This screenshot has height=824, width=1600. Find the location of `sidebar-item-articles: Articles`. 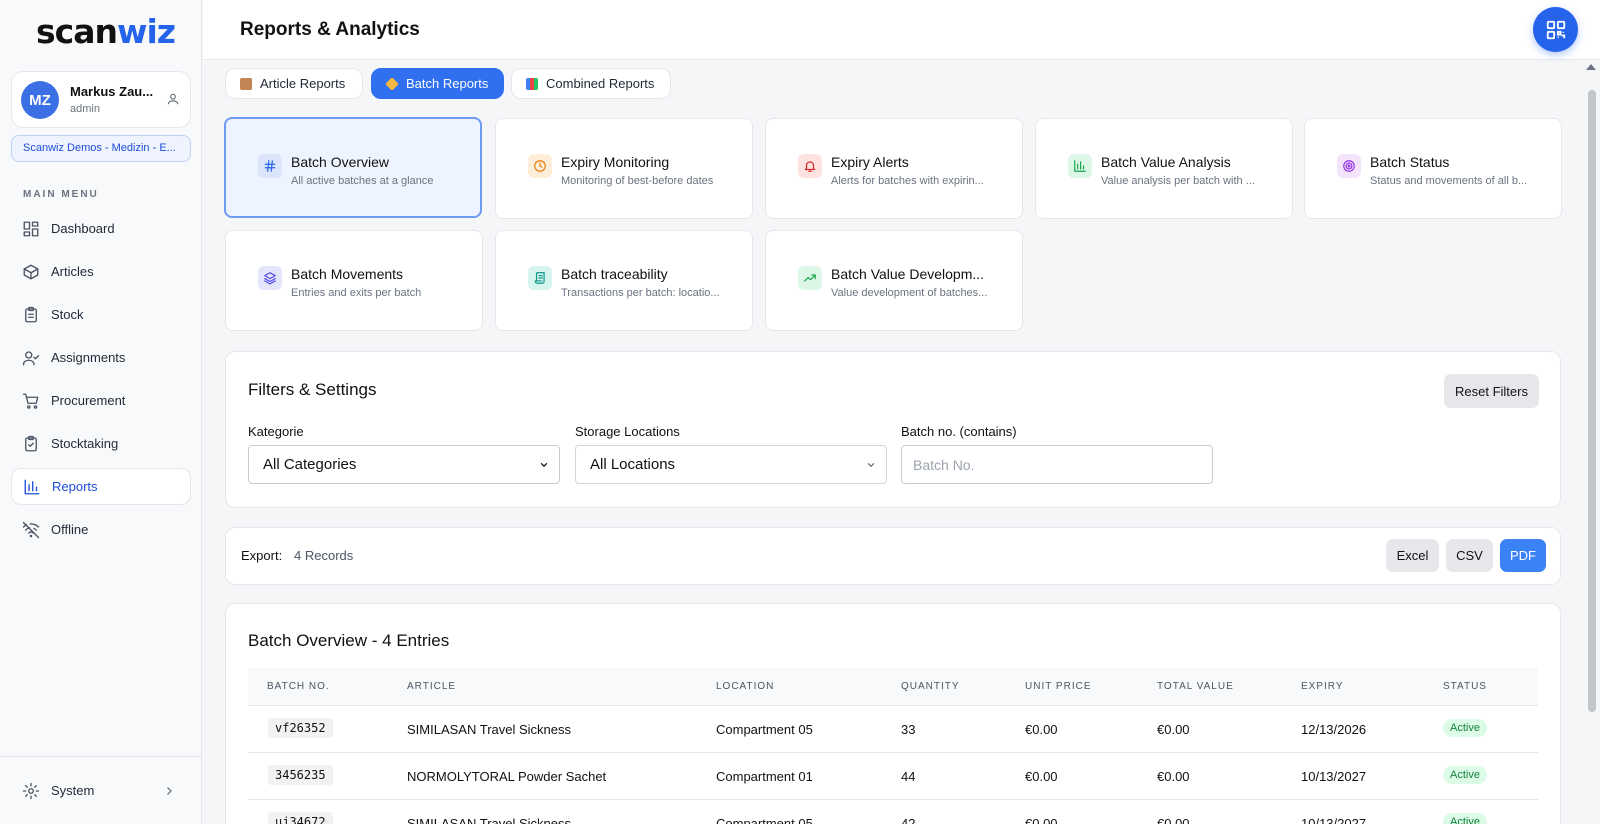

sidebar-item-articles: Articles is located at coordinates (101, 271).